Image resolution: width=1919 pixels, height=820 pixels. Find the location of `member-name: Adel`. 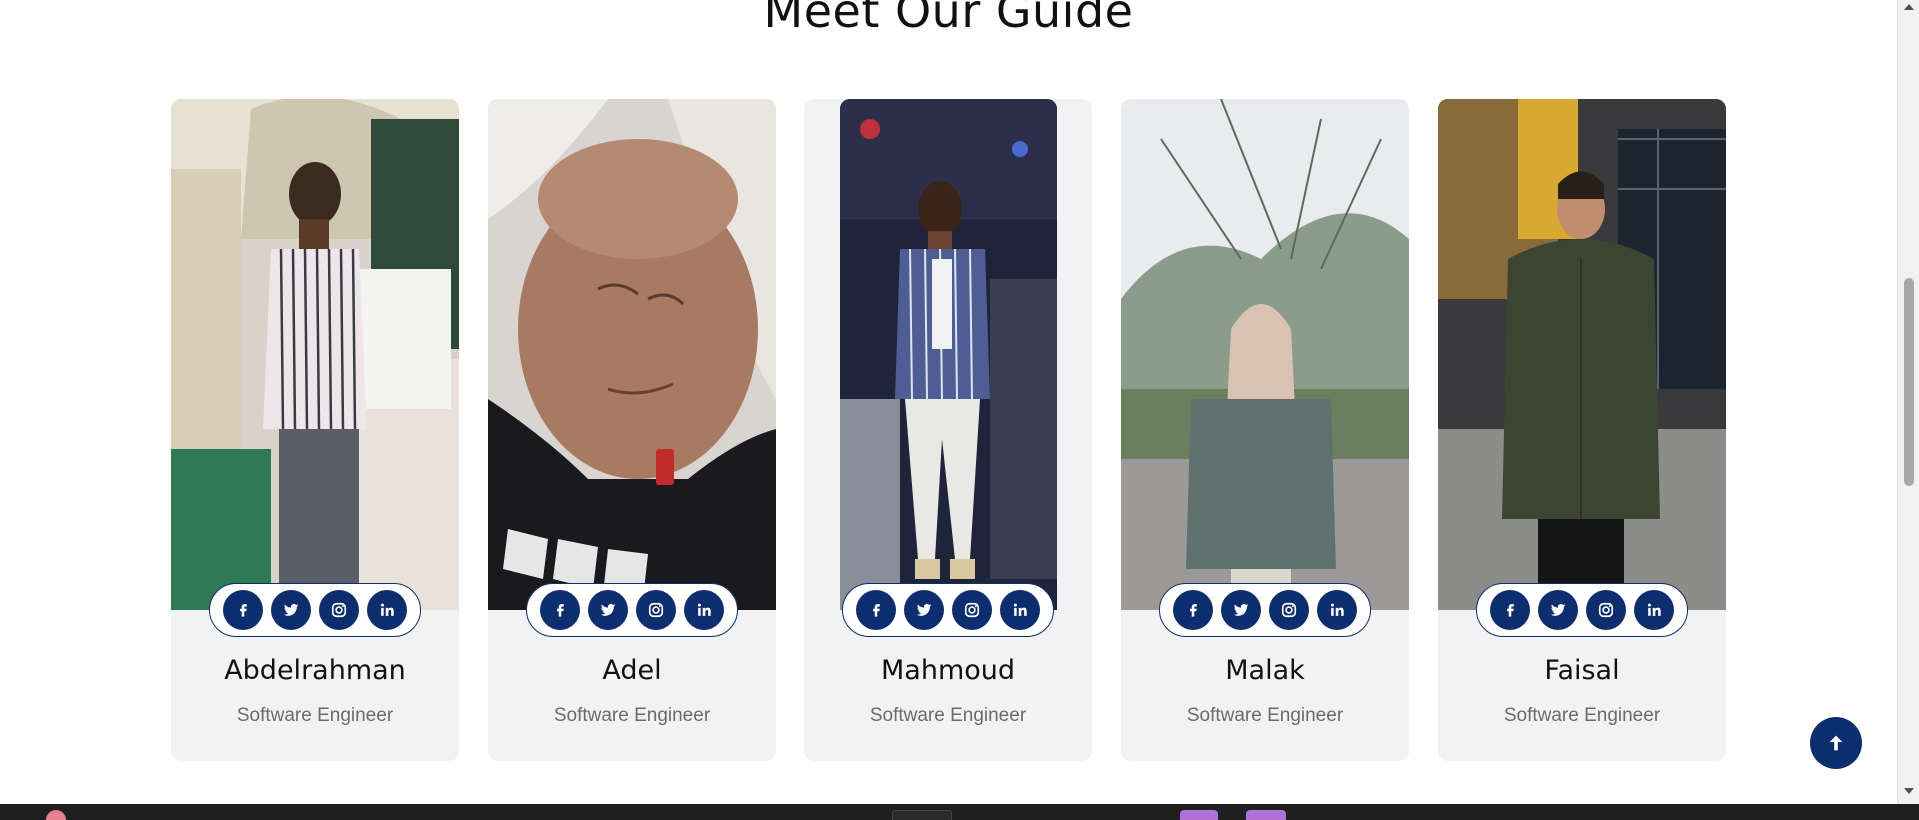

member-name: Adel is located at coordinates (632, 670).